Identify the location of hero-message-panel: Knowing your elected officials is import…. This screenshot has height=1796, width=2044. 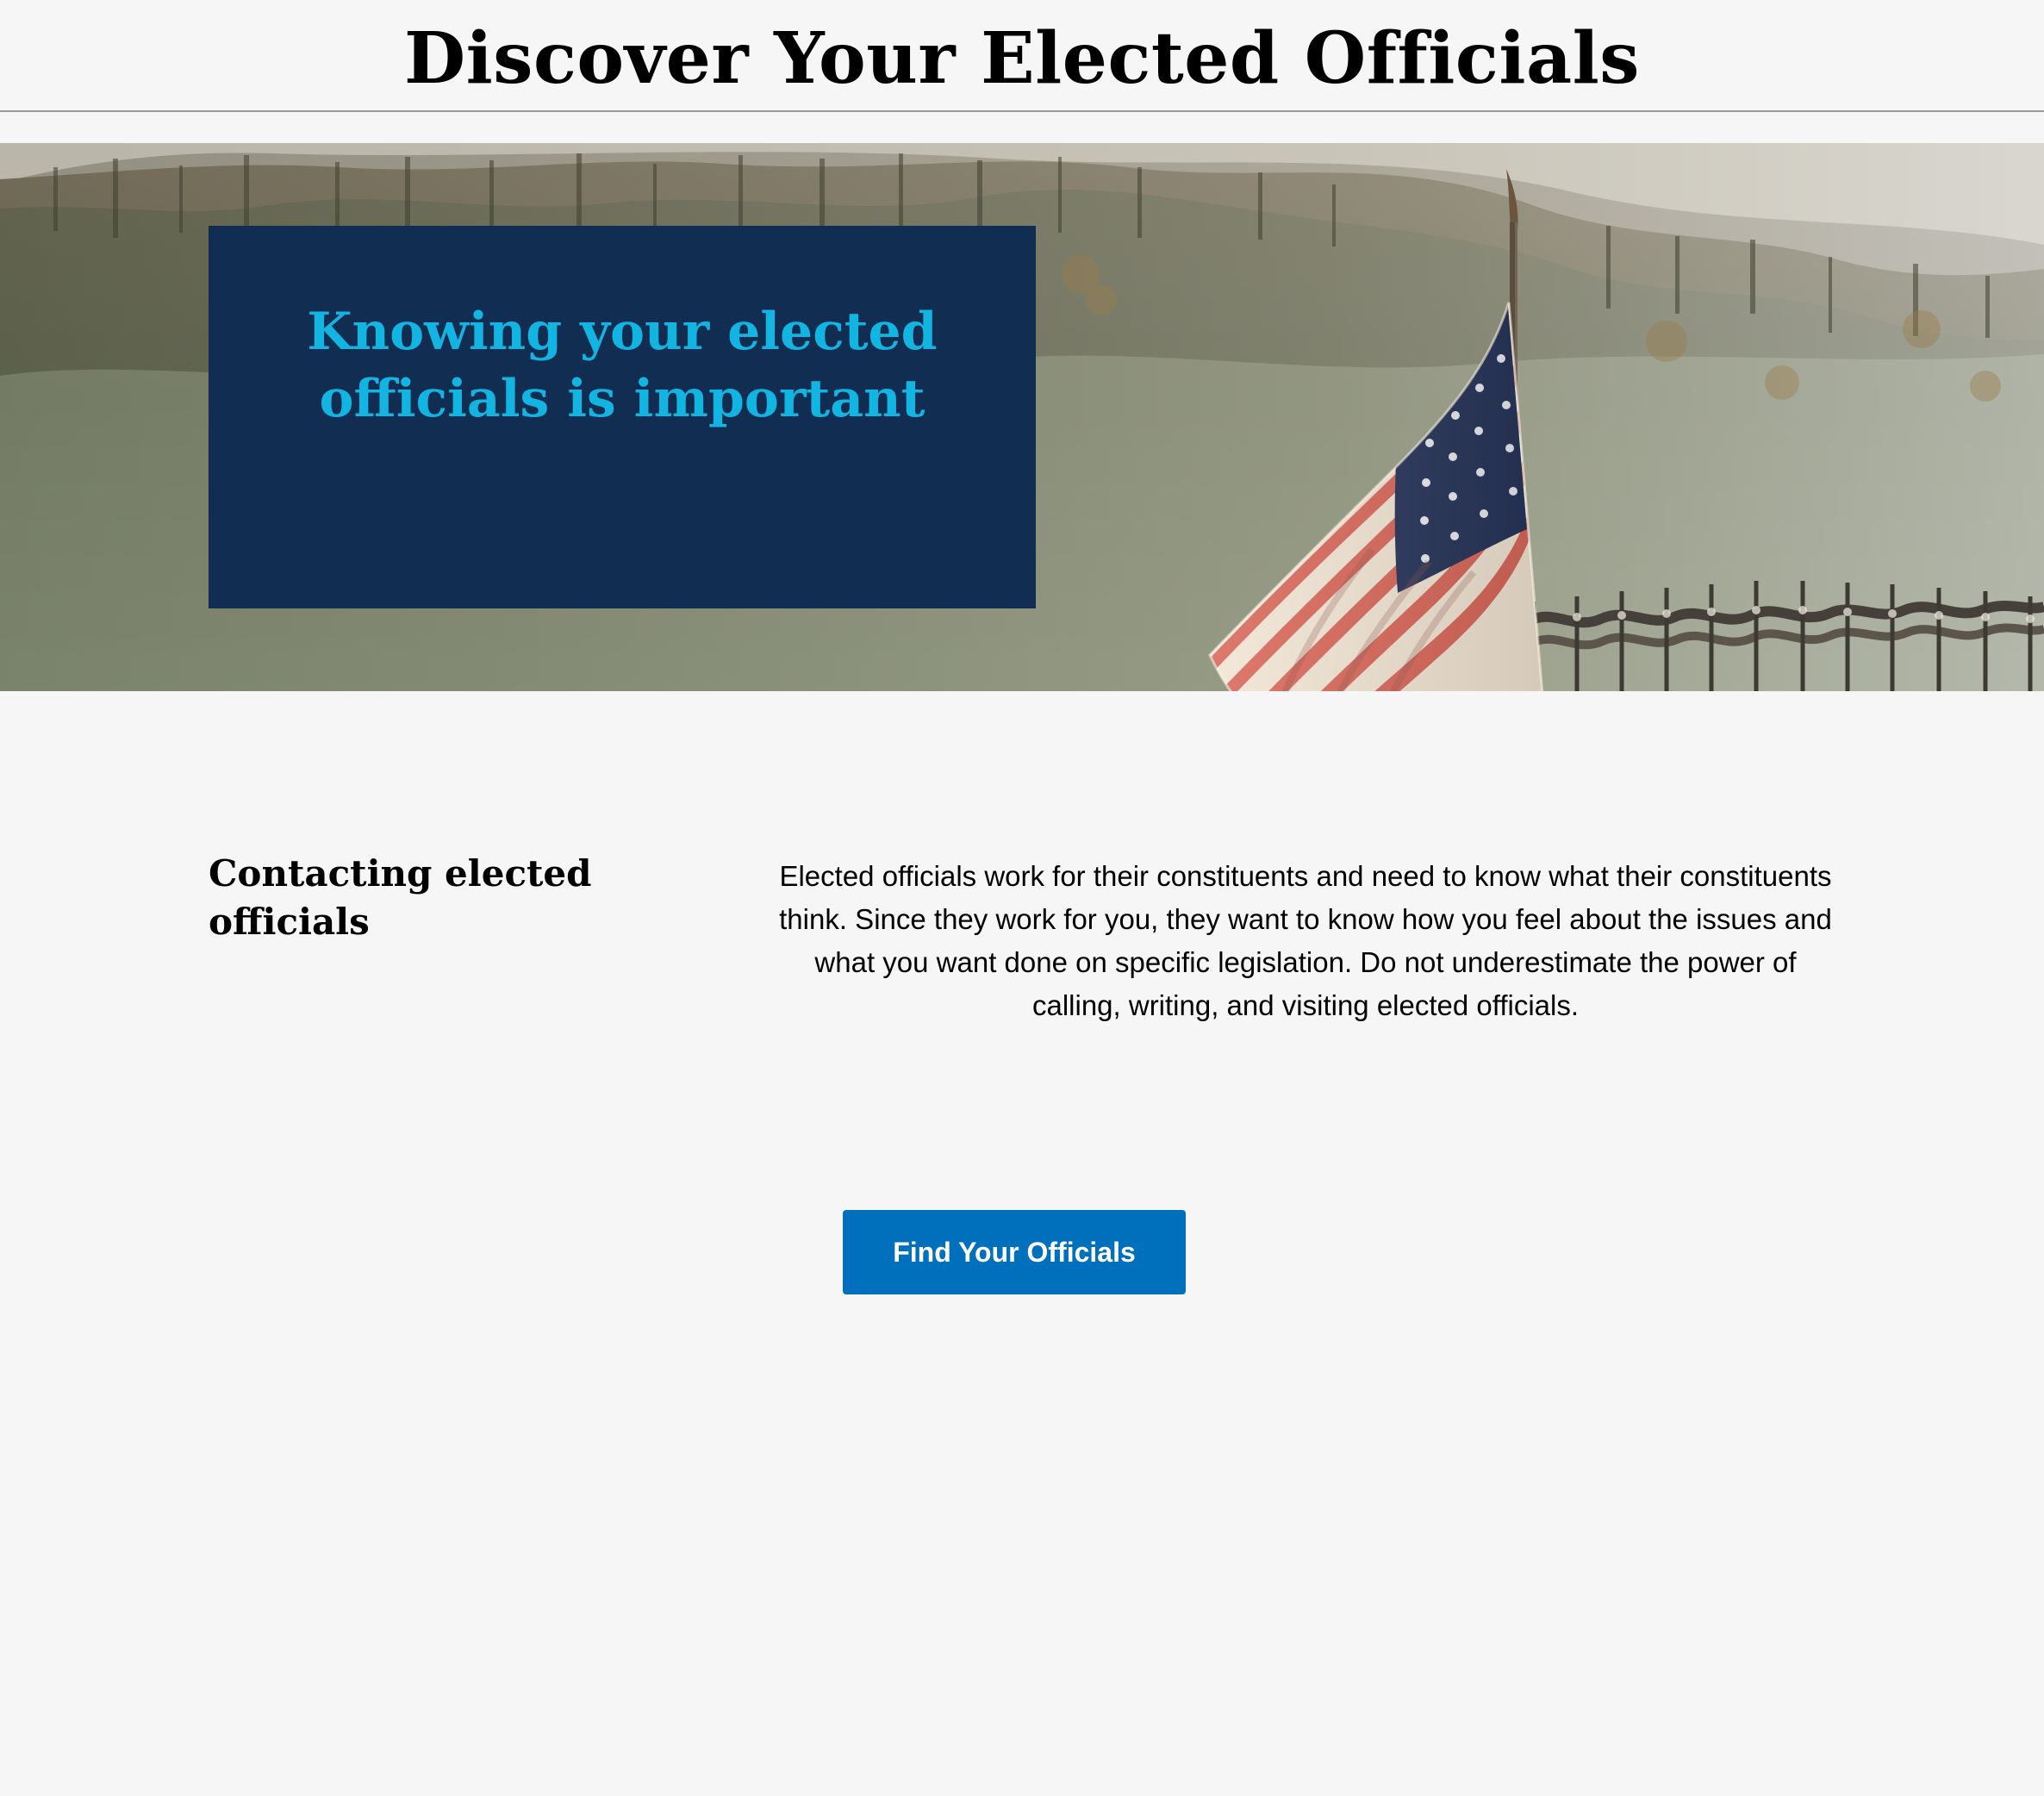
(623, 417).